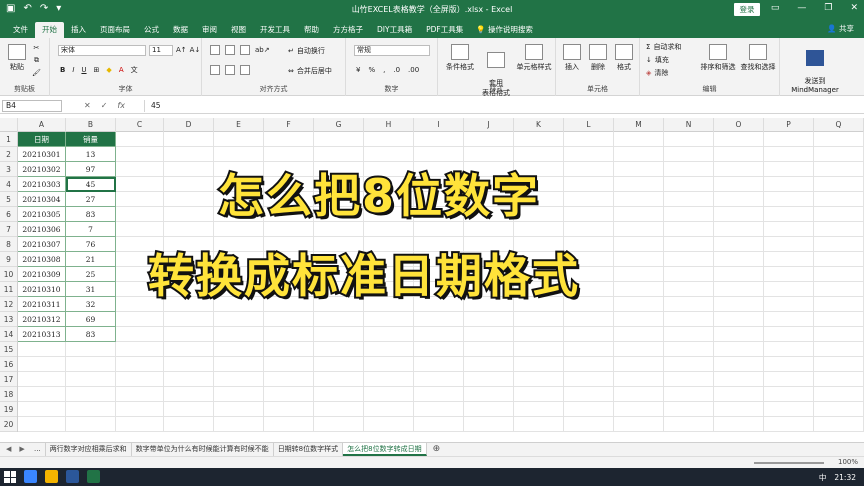 The image size is (864, 486). What do you see at coordinates (161, 50) in the screenshot?
I see `font-size-select: 11` at bounding box center [161, 50].